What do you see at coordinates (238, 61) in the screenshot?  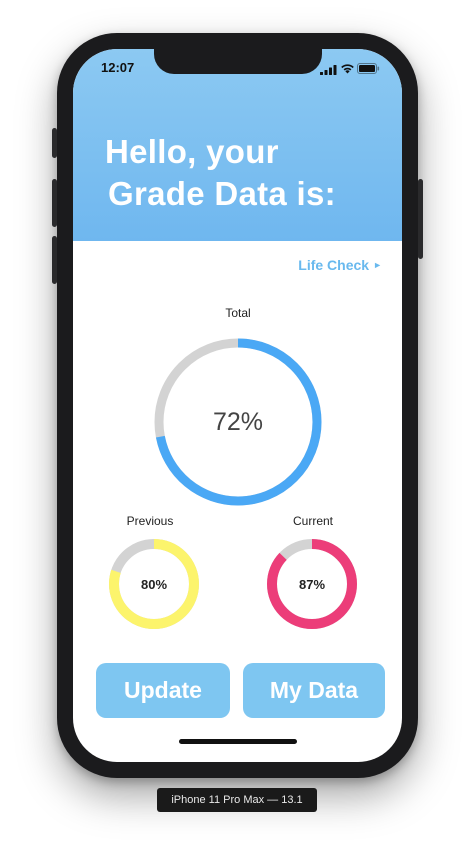 I see `camera-notch` at bounding box center [238, 61].